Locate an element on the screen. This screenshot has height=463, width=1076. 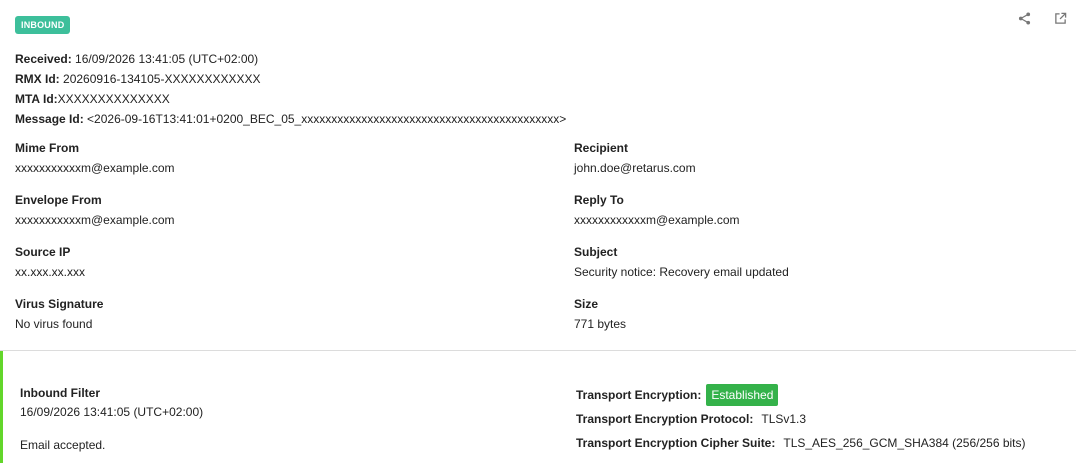
rmx-id-value: 20260916-134105-XXXXXXXXXXXX is located at coordinates (162, 79).